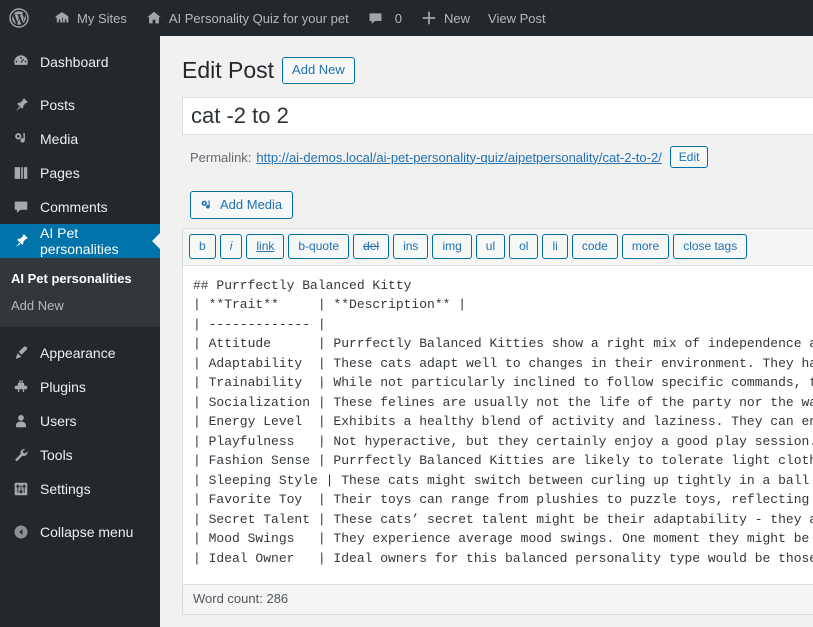  Describe the element at coordinates (319, 246) in the screenshot. I see `quicktag-b-quote-button: b-quote` at that location.